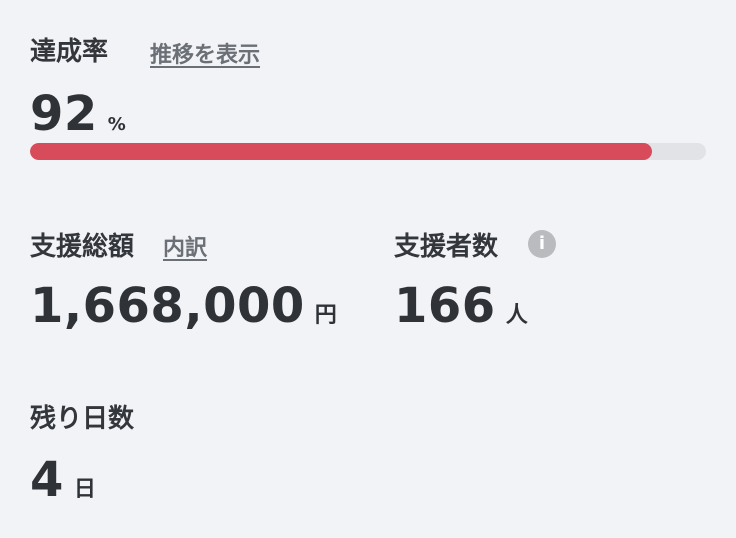 The height and width of the screenshot is (538, 736). I want to click on achievement-progress-fill, so click(341, 151).